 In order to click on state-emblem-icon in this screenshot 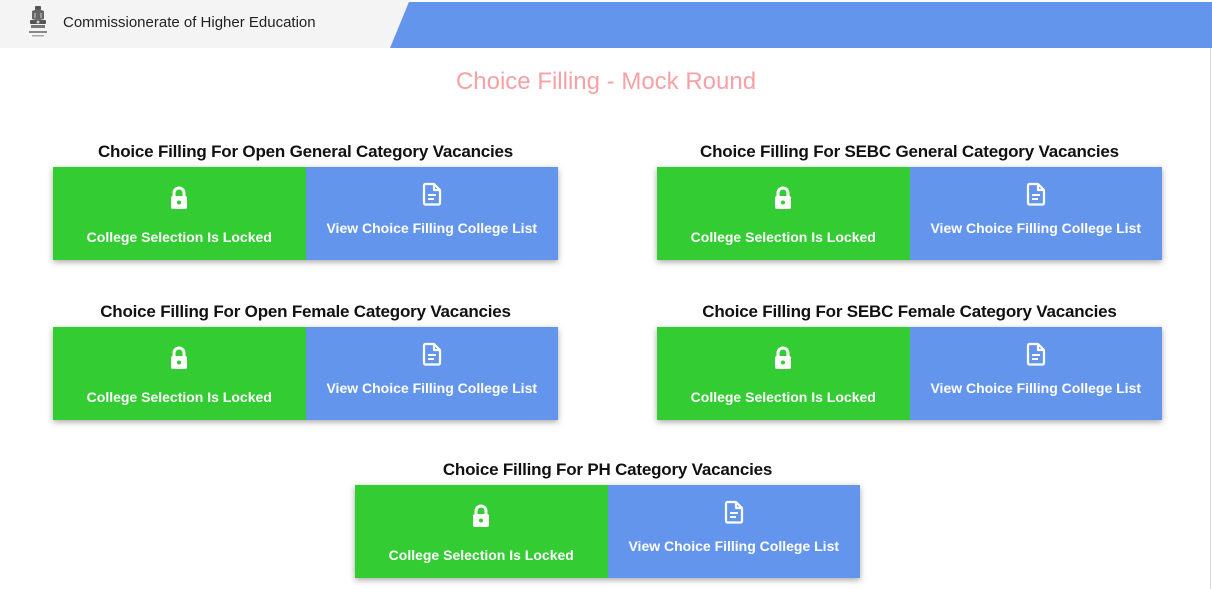, I will do `click(38, 21)`.